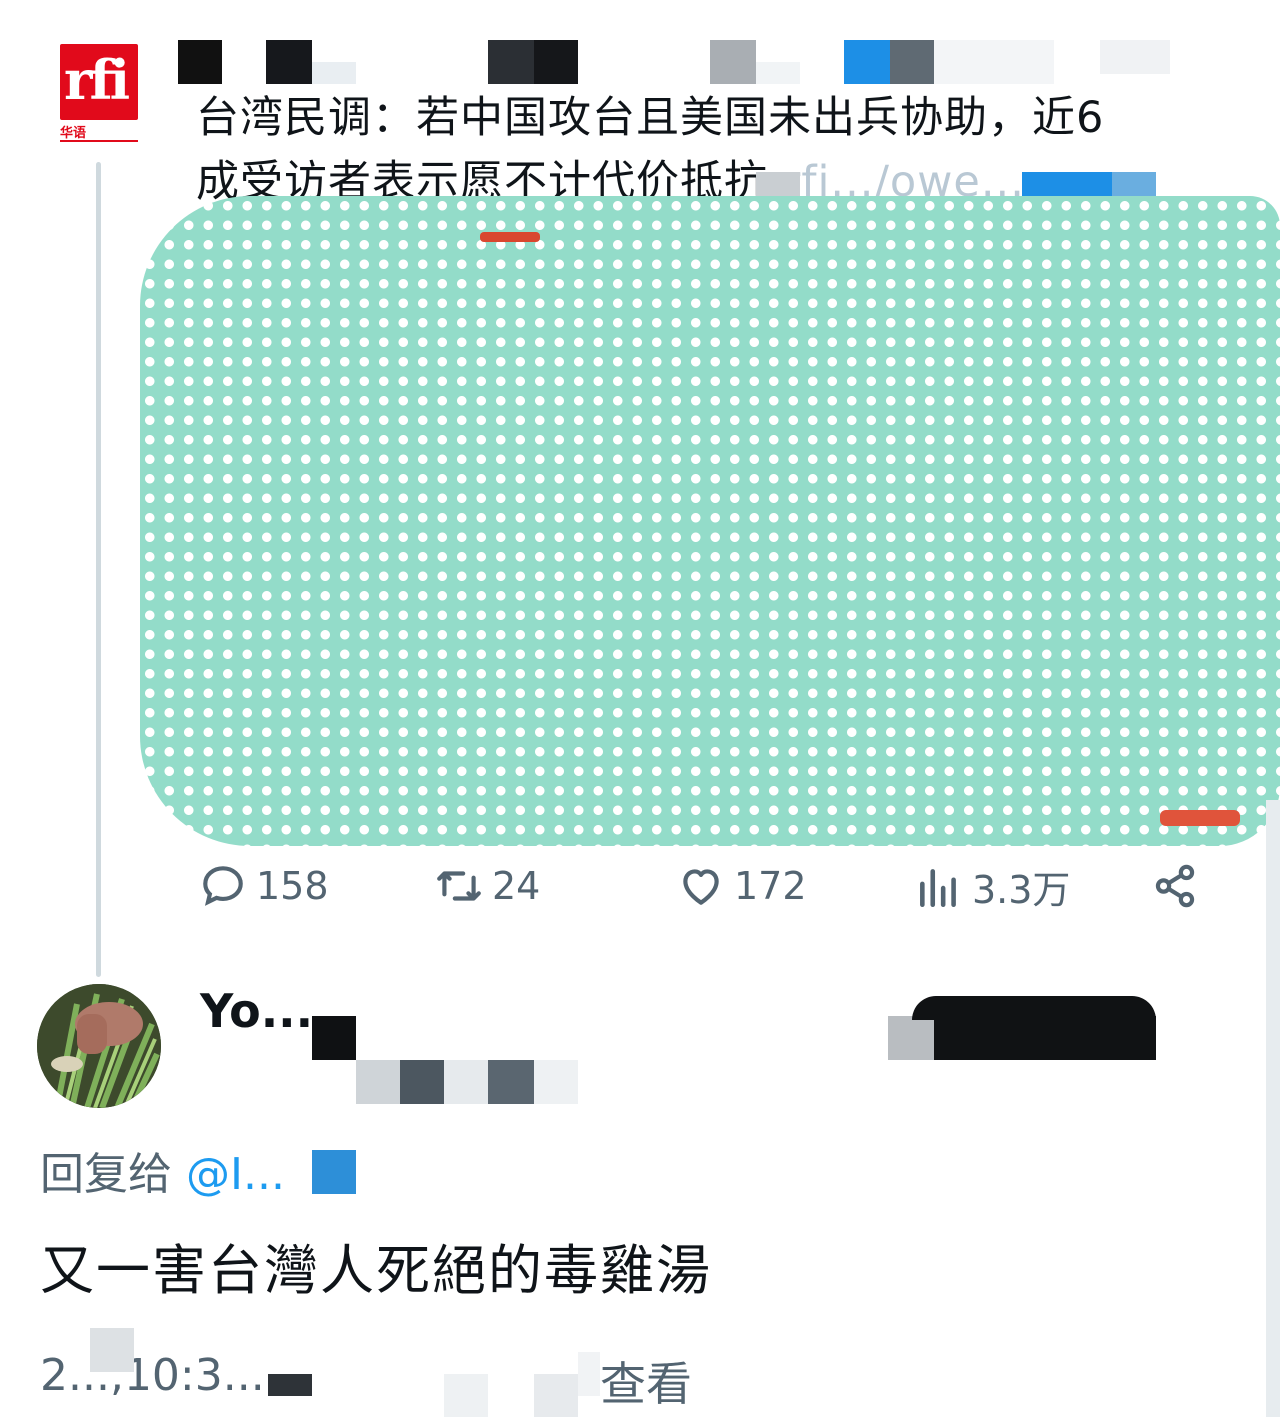 The height and width of the screenshot is (1417, 1280). I want to click on logo-underline, so click(99, 141).